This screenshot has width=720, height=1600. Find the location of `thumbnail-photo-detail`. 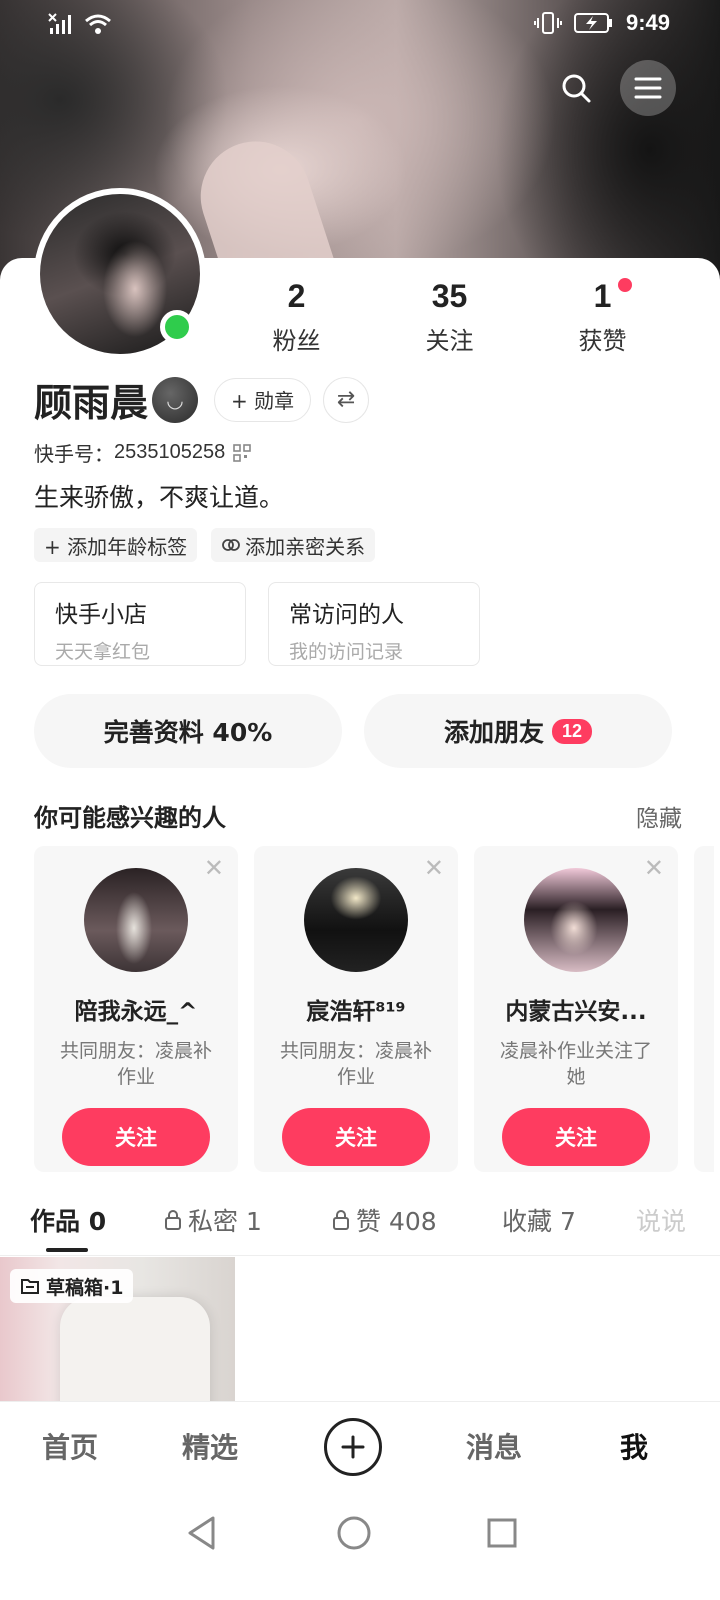

thumbnail-photo-detail is located at coordinates (135, 1349).